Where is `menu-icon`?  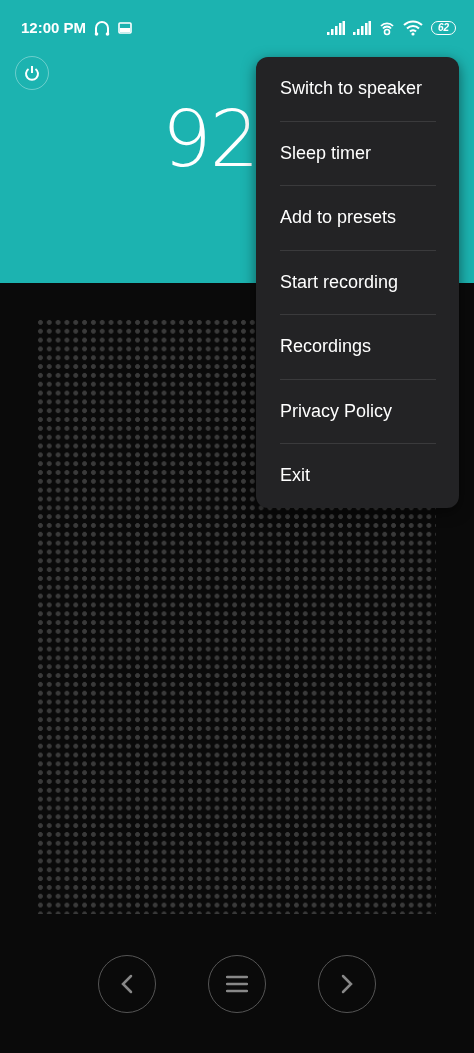
menu-icon is located at coordinates (237, 984).